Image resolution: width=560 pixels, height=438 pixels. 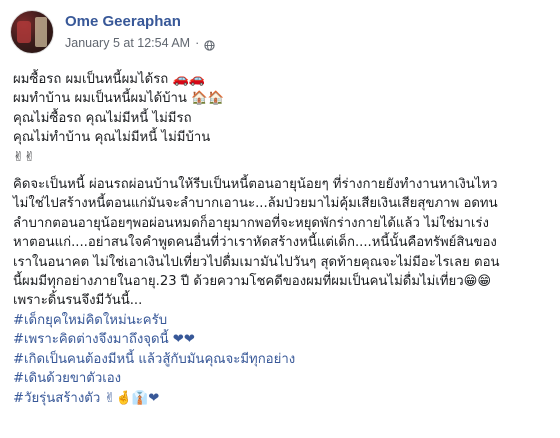 What do you see at coordinates (283, 320) in the screenshot?
I see `hashtag-link: #เด็กยุคใหม่คิดใหม่นะครับ` at bounding box center [283, 320].